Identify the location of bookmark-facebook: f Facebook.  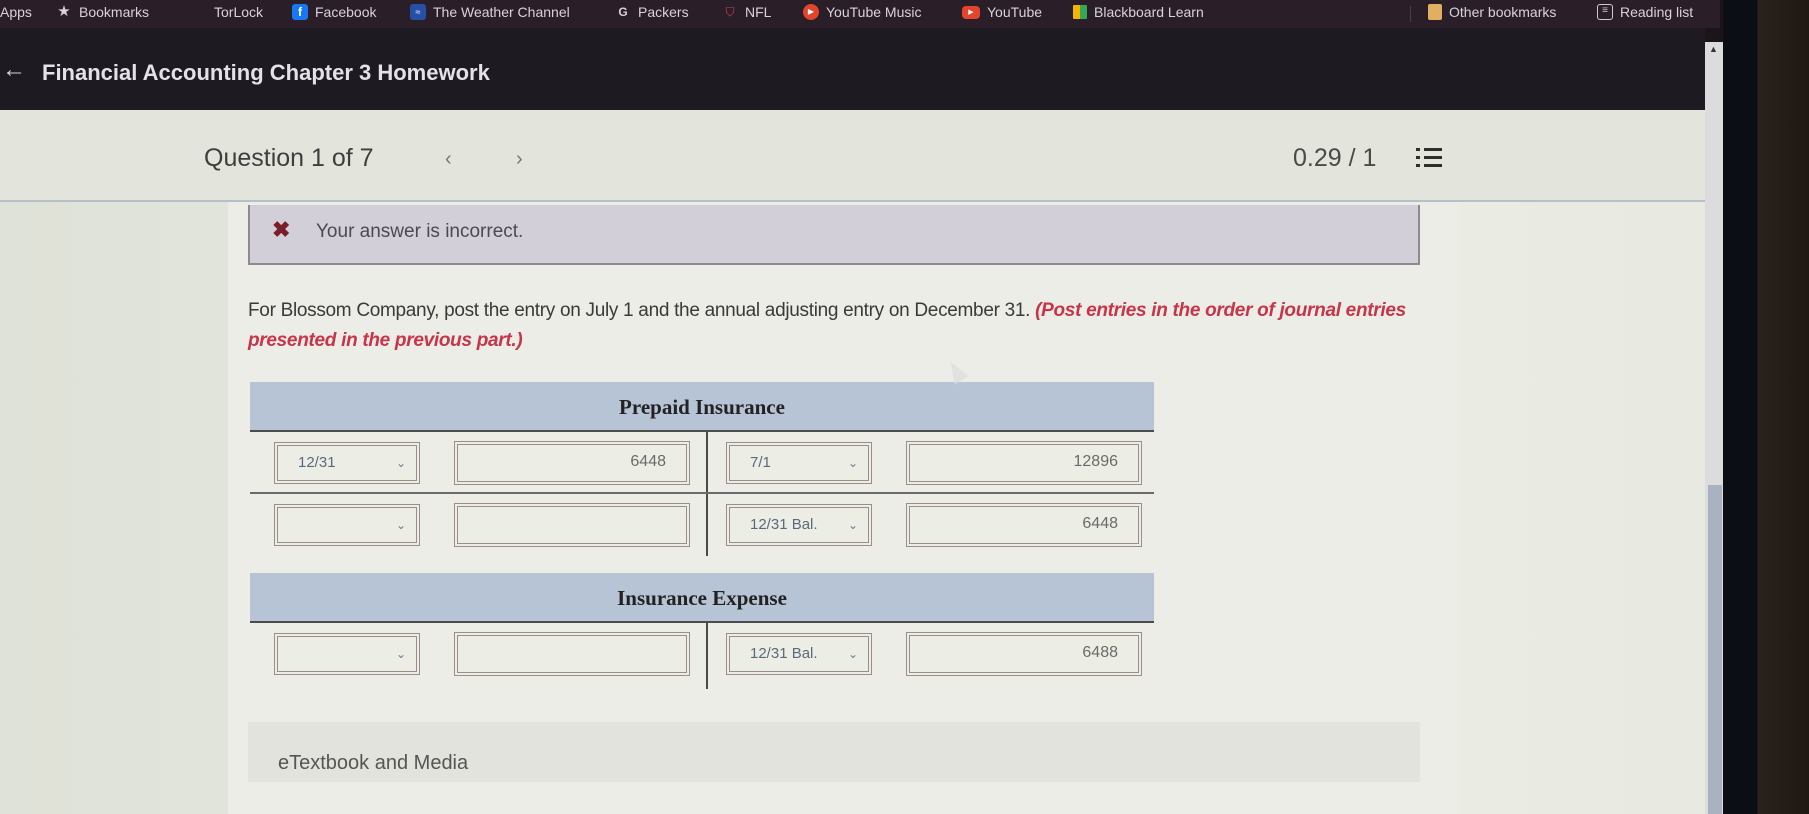
(334, 12).